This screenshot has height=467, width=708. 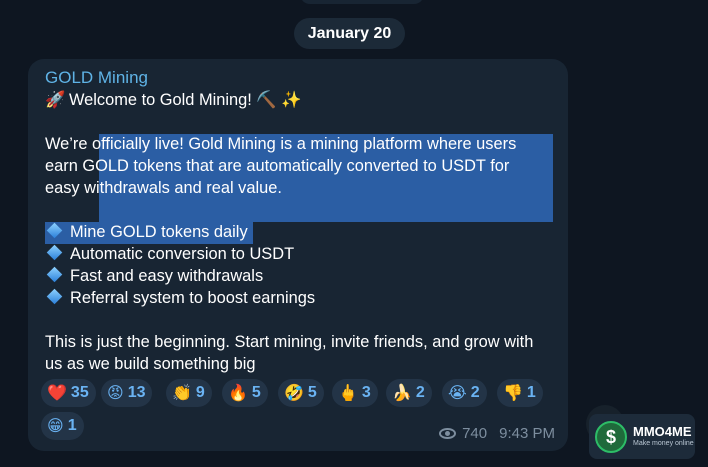 I want to click on feature-item: Automatic conversion to USDT, so click(x=304, y=254).